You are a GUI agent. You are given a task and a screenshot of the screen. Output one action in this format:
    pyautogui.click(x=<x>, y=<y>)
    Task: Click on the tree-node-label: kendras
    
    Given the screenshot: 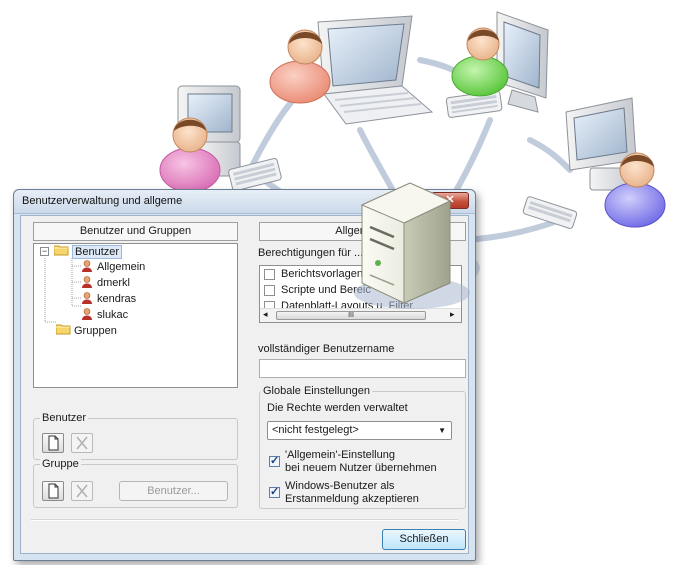 What is the action you would take?
    pyautogui.click(x=117, y=299)
    